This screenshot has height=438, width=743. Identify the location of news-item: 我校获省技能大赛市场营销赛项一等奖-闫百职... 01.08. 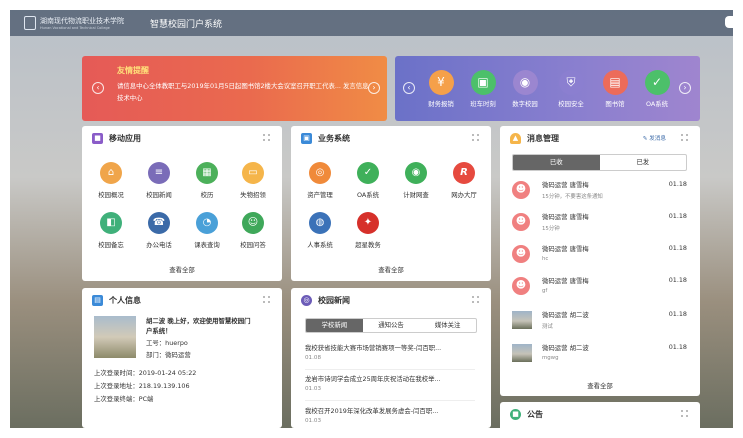
(390, 352).